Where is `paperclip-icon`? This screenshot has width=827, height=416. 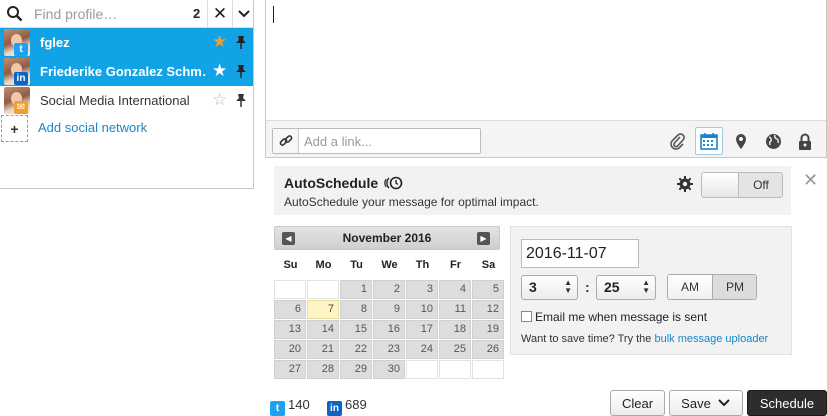 paperclip-icon is located at coordinates (677, 141).